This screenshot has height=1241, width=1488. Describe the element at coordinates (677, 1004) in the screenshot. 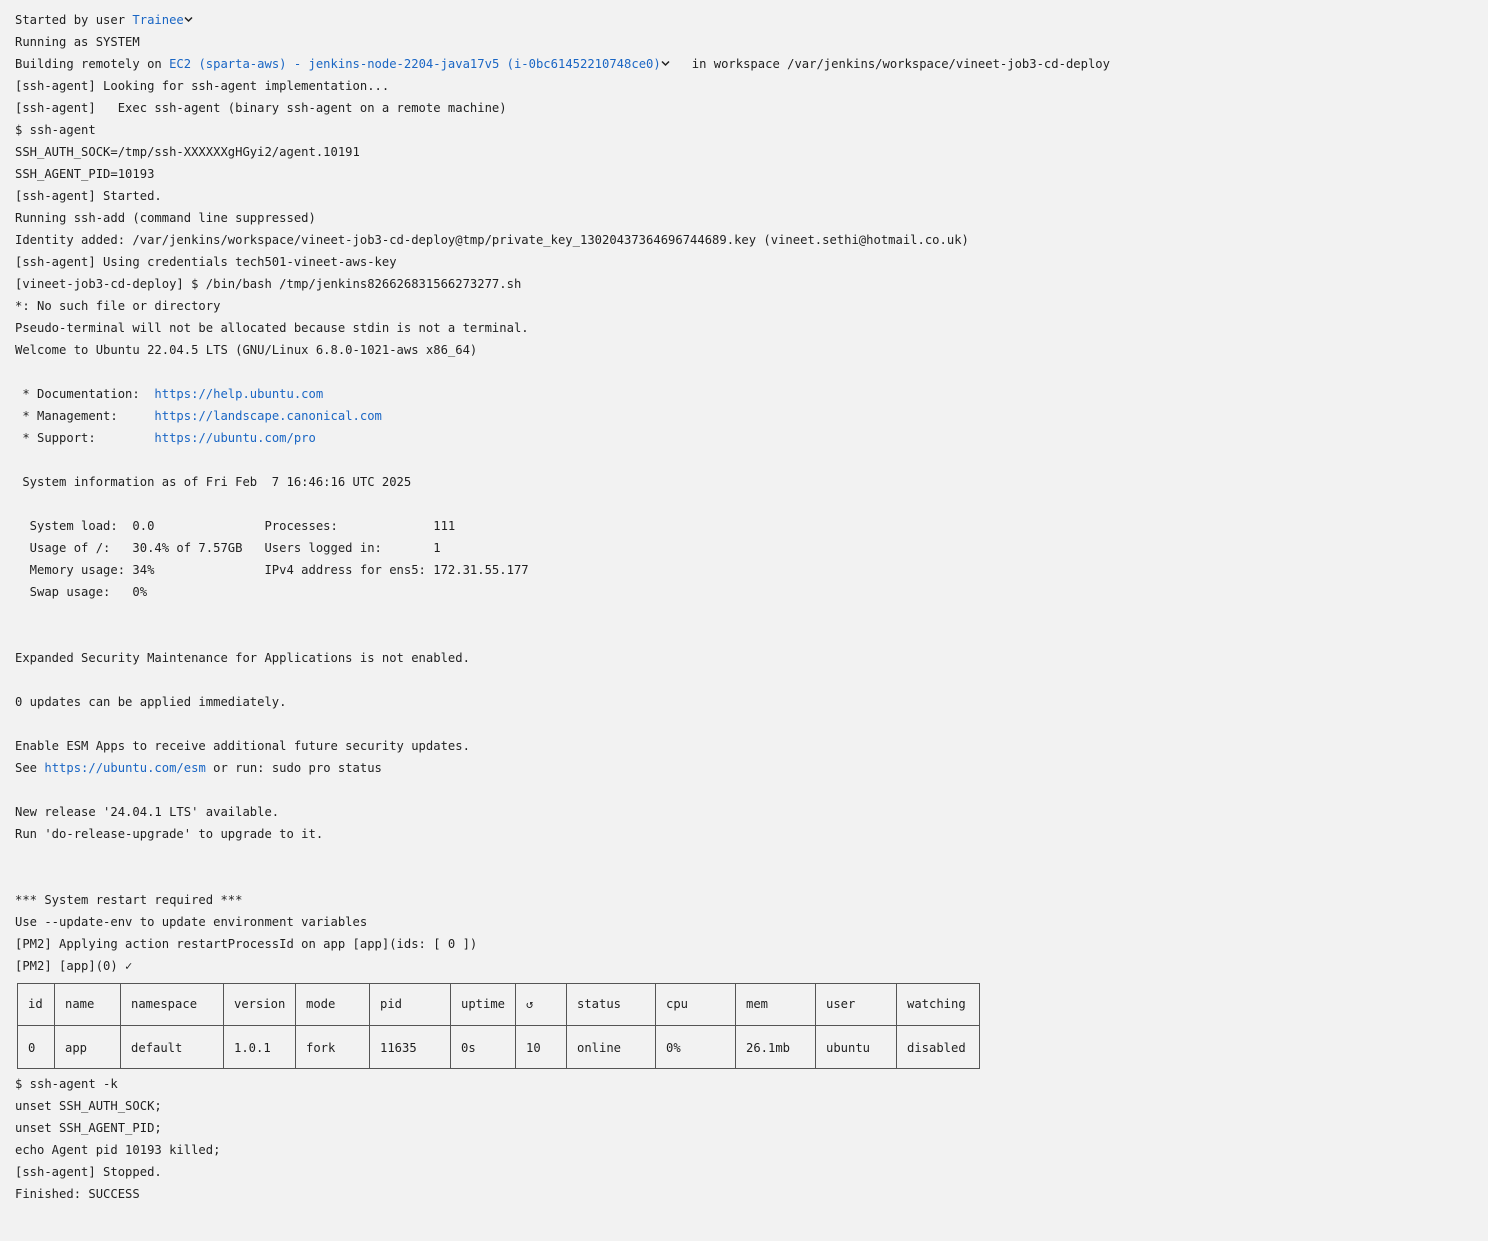

I see `table-header-cell: cpu` at that location.